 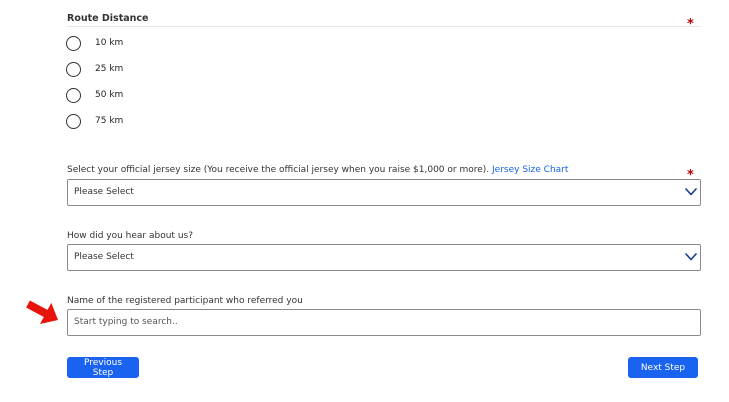 What do you see at coordinates (374, 322) in the screenshot?
I see `referrer-search-input` at bounding box center [374, 322].